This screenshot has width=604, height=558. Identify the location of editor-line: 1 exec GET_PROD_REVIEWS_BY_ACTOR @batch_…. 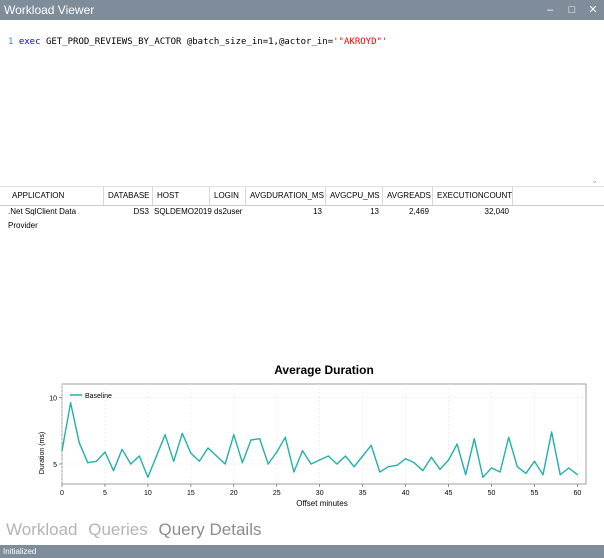
(197, 42).